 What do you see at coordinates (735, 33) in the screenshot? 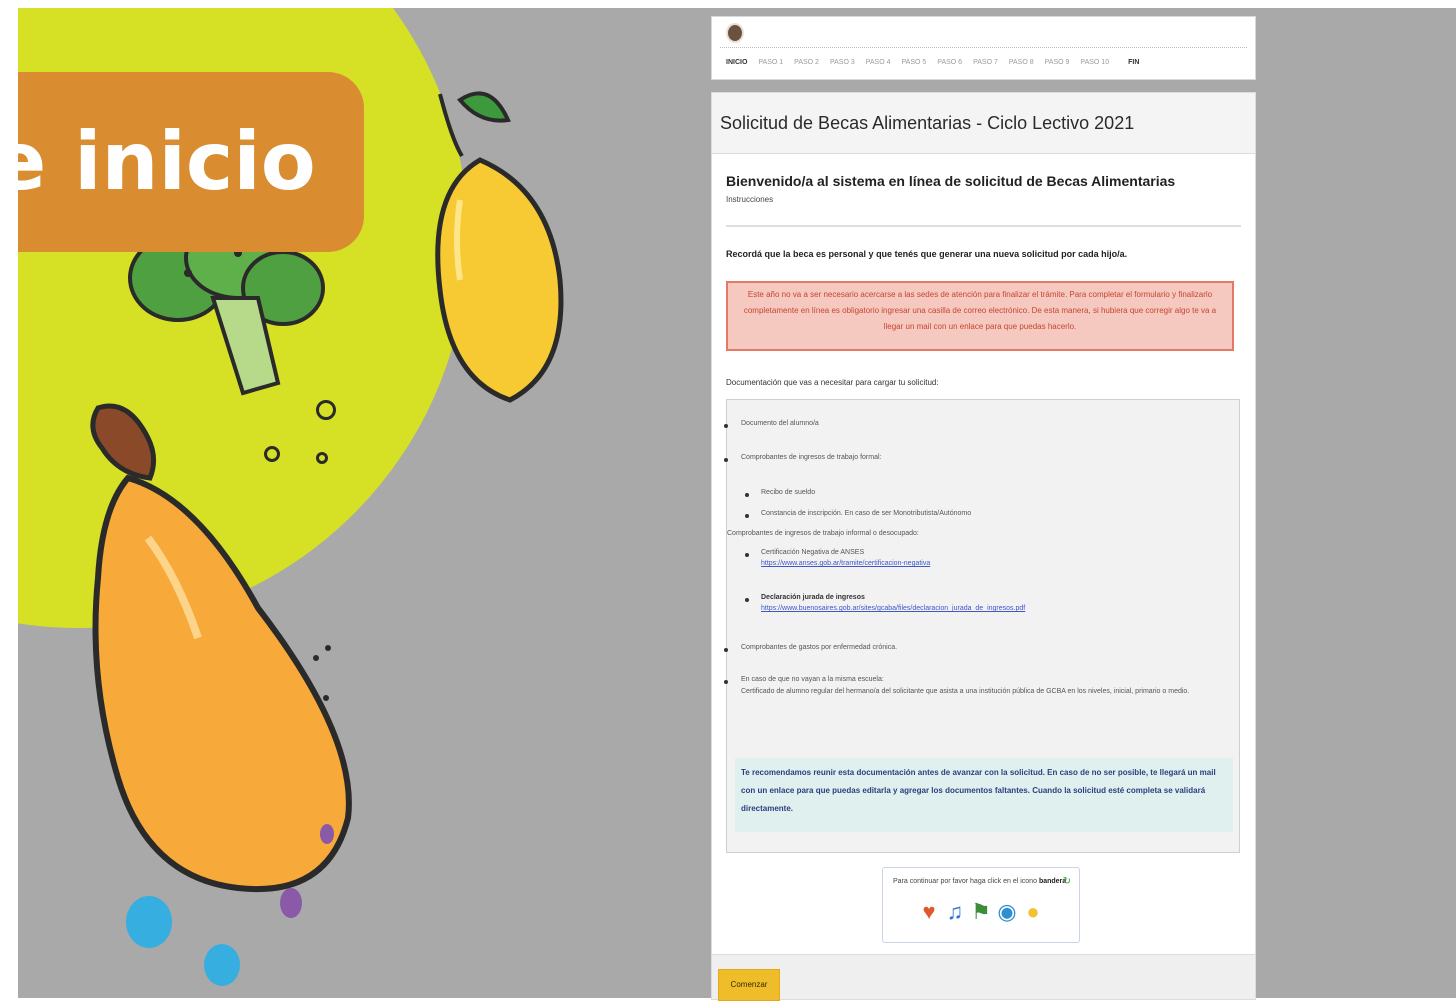
I see `avatar` at bounding box center [735, 33].